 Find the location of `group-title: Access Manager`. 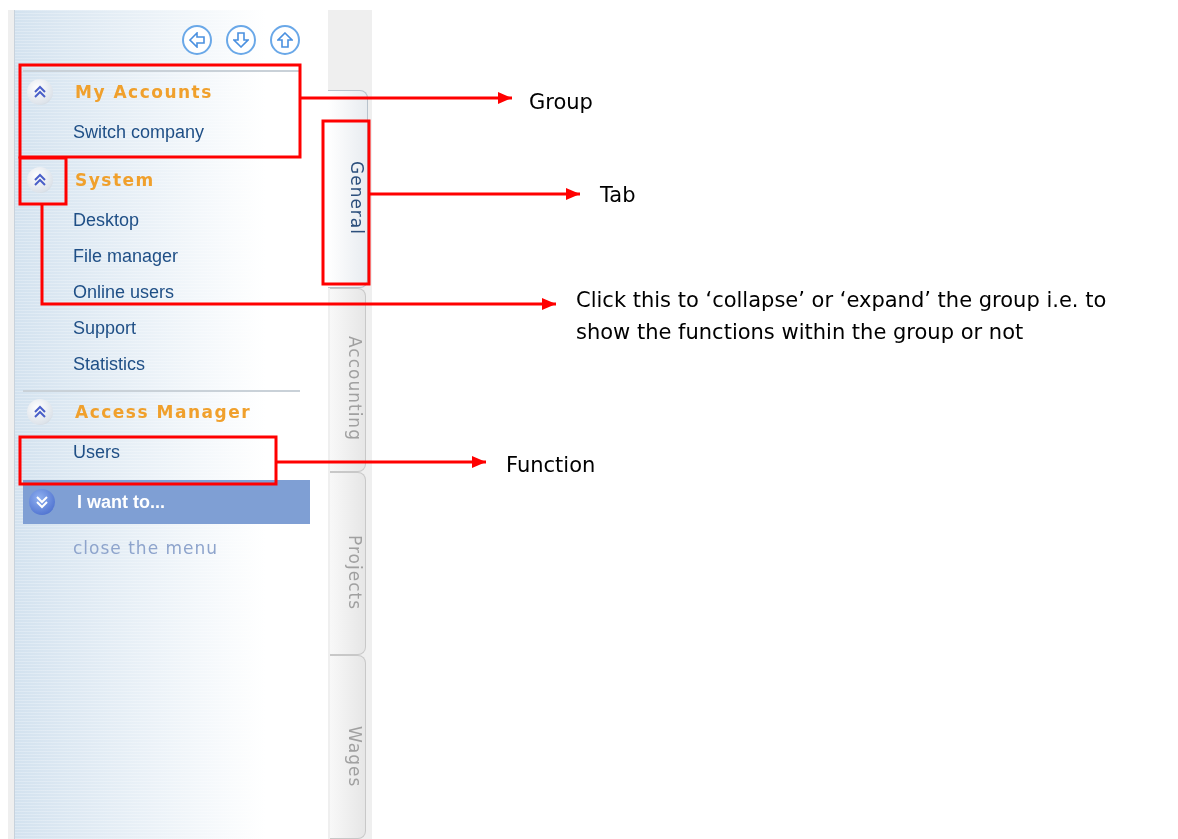

group-title: Access Manager is located at coordinates (163, 412).